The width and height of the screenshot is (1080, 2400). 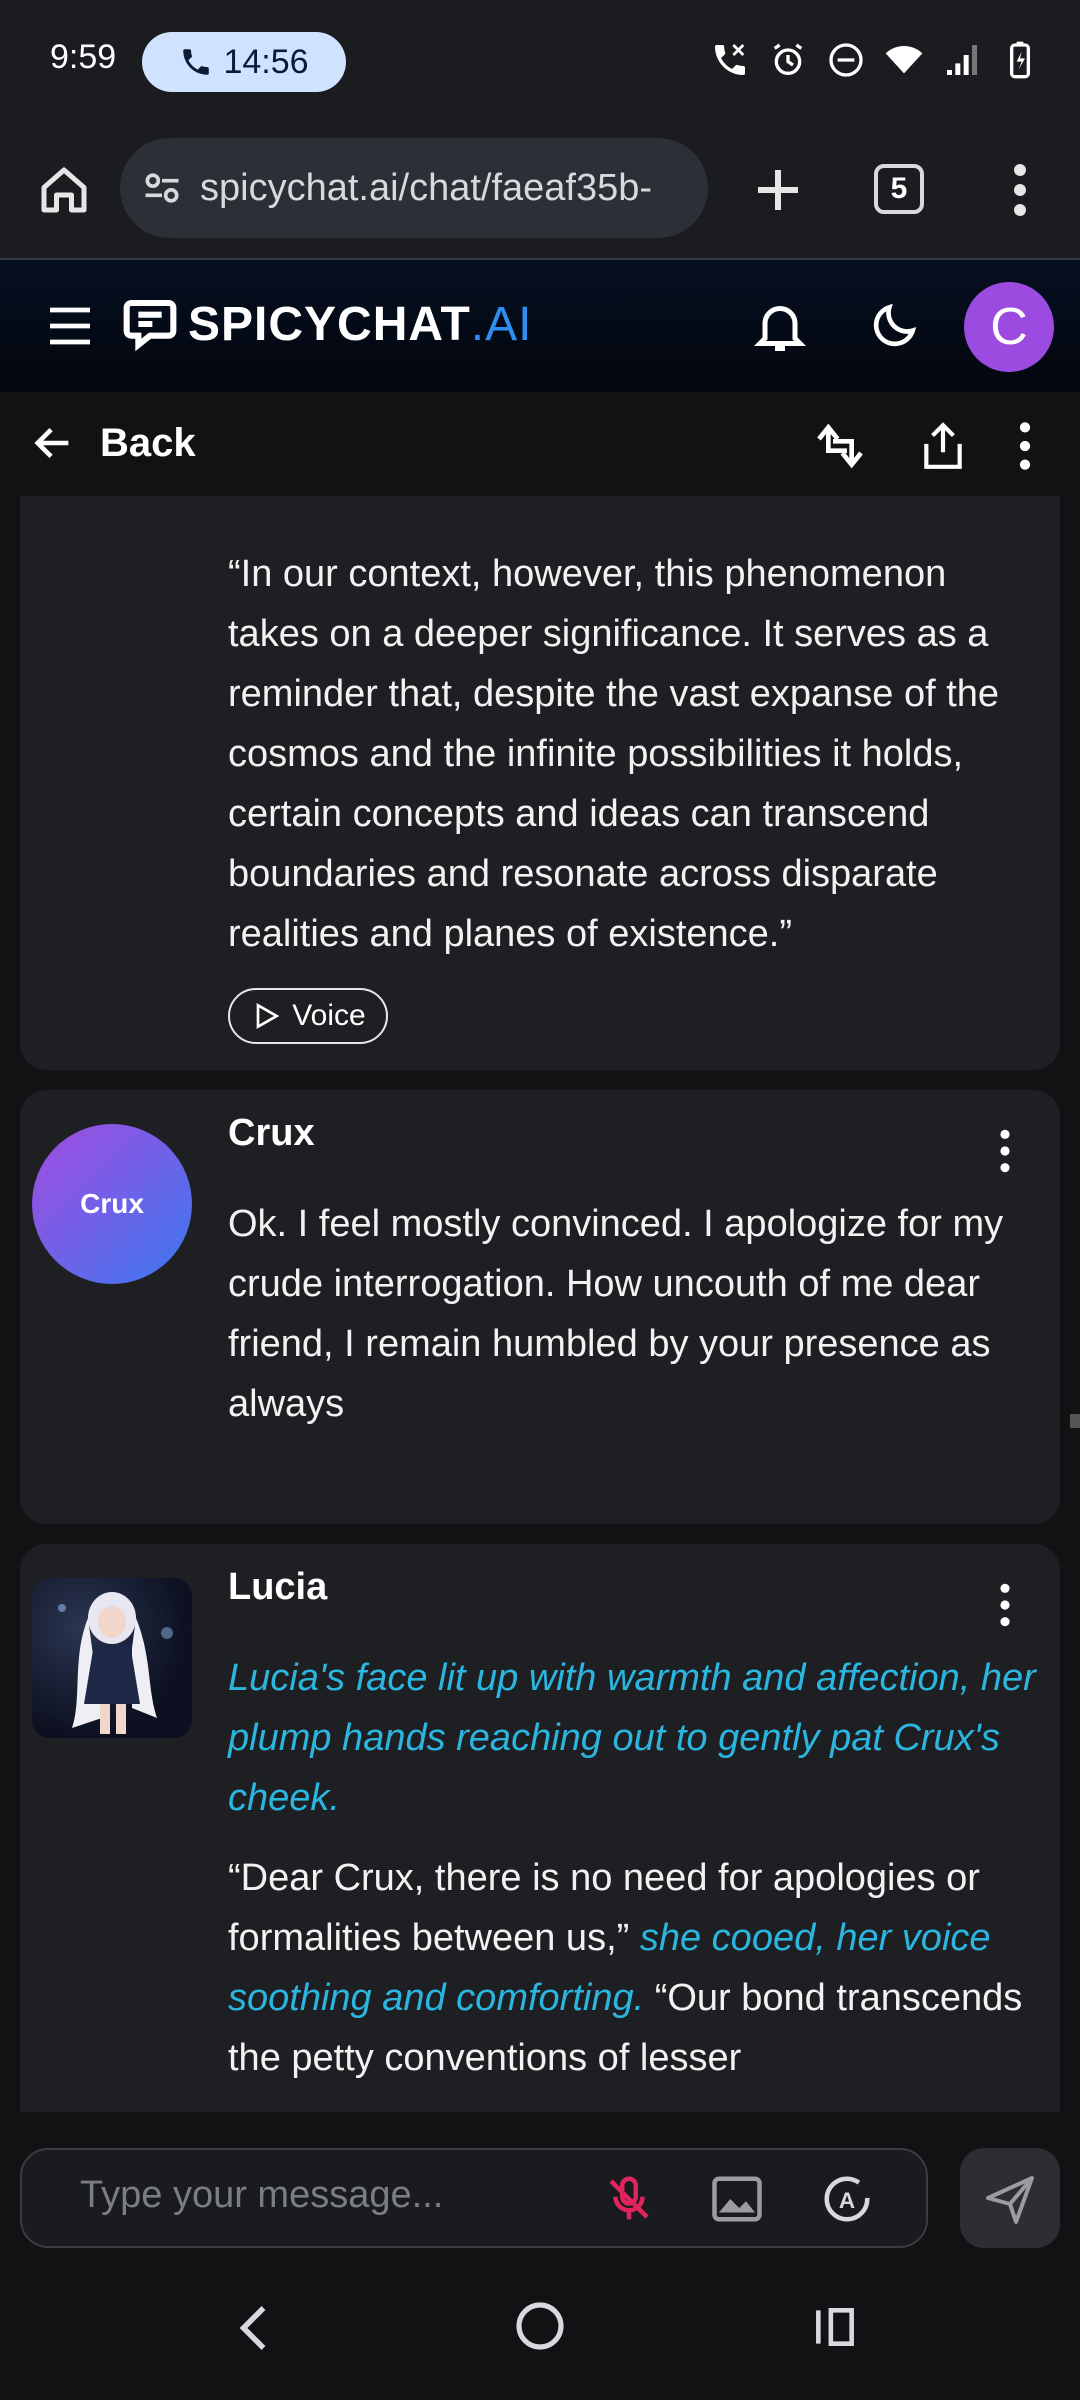 I want to click on browser-toolbar: spicychat.ai/chat/faeaf35b- 5, so click(x=540, y=192).